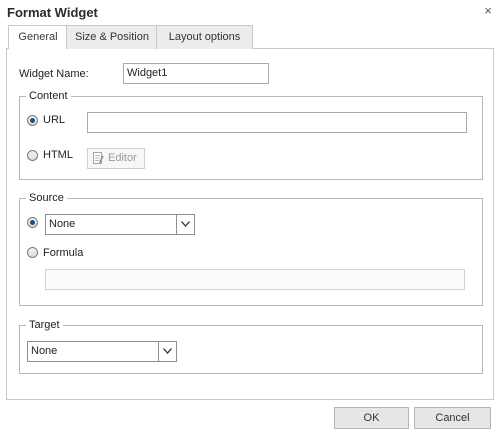  Describe the element at coordinates (54, 120) in the screenshot. I see `url-label: URL` at that location.